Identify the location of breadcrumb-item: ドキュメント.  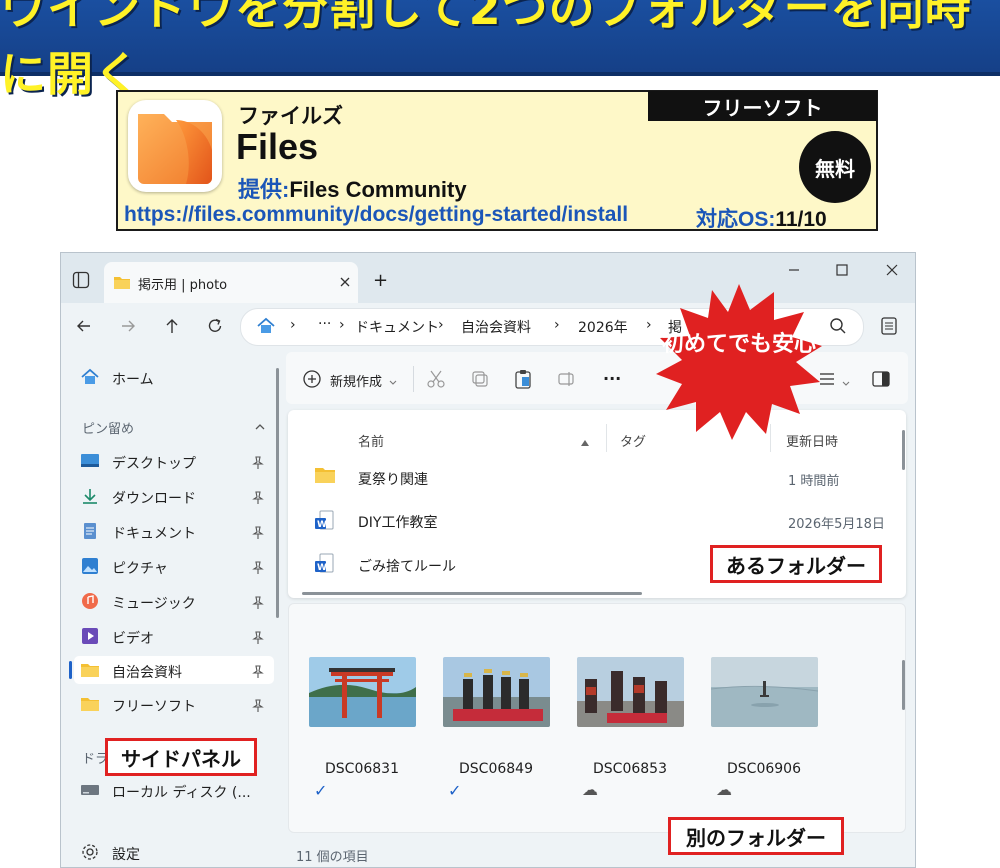
(397, 327).